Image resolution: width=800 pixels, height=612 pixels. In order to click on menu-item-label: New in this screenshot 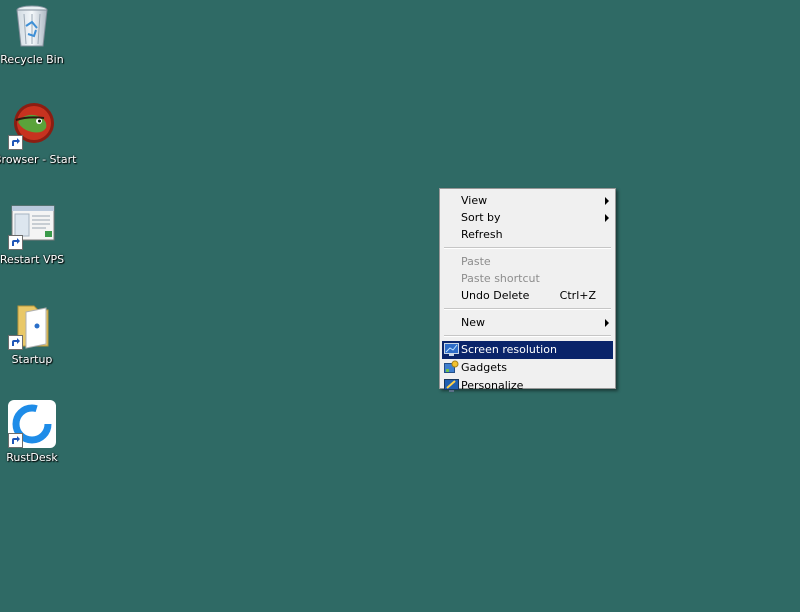, I will do `click(473, 322)`.